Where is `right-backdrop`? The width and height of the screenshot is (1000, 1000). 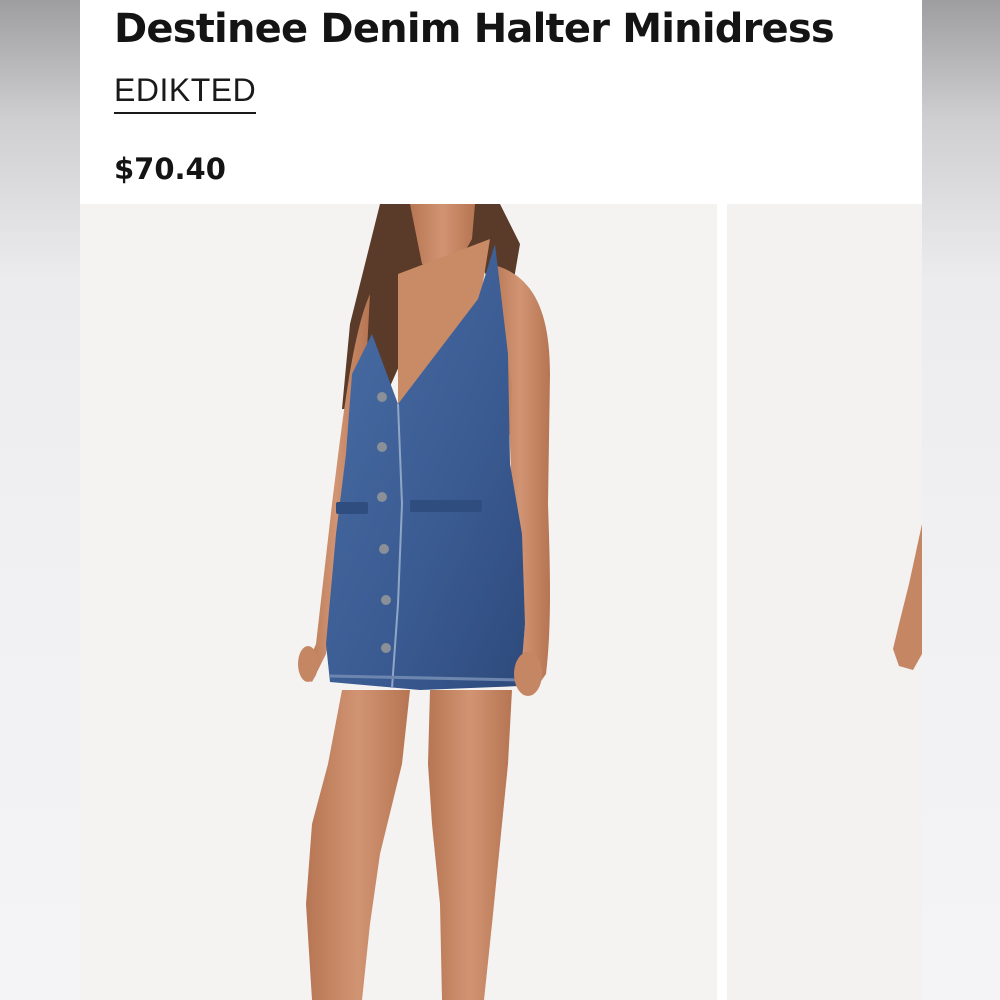 right-backdrop is located at coordinates (961, 500).